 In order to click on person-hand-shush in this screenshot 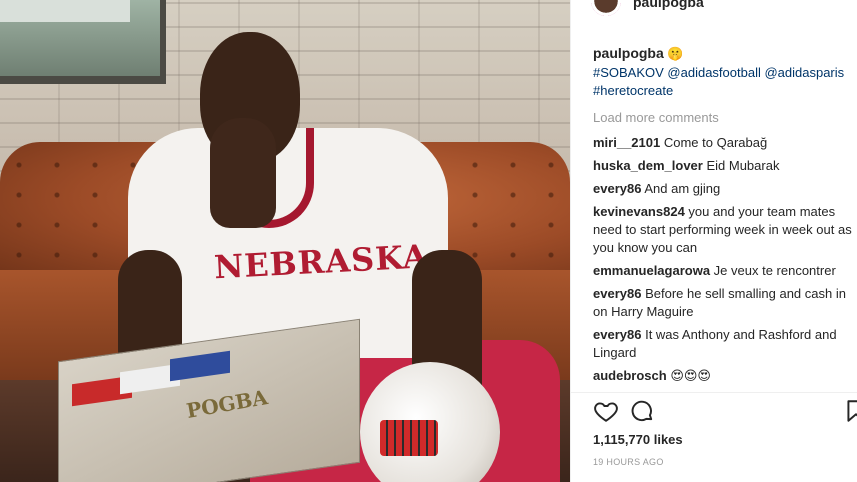, I will do `click(243, 173)`.